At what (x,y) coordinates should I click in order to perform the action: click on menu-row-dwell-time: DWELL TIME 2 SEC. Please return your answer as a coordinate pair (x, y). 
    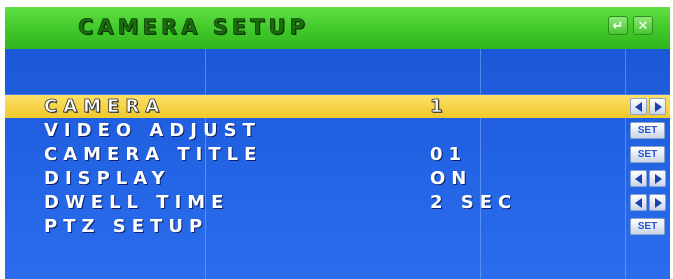
    Looking at the image, I should click on (337, 202).